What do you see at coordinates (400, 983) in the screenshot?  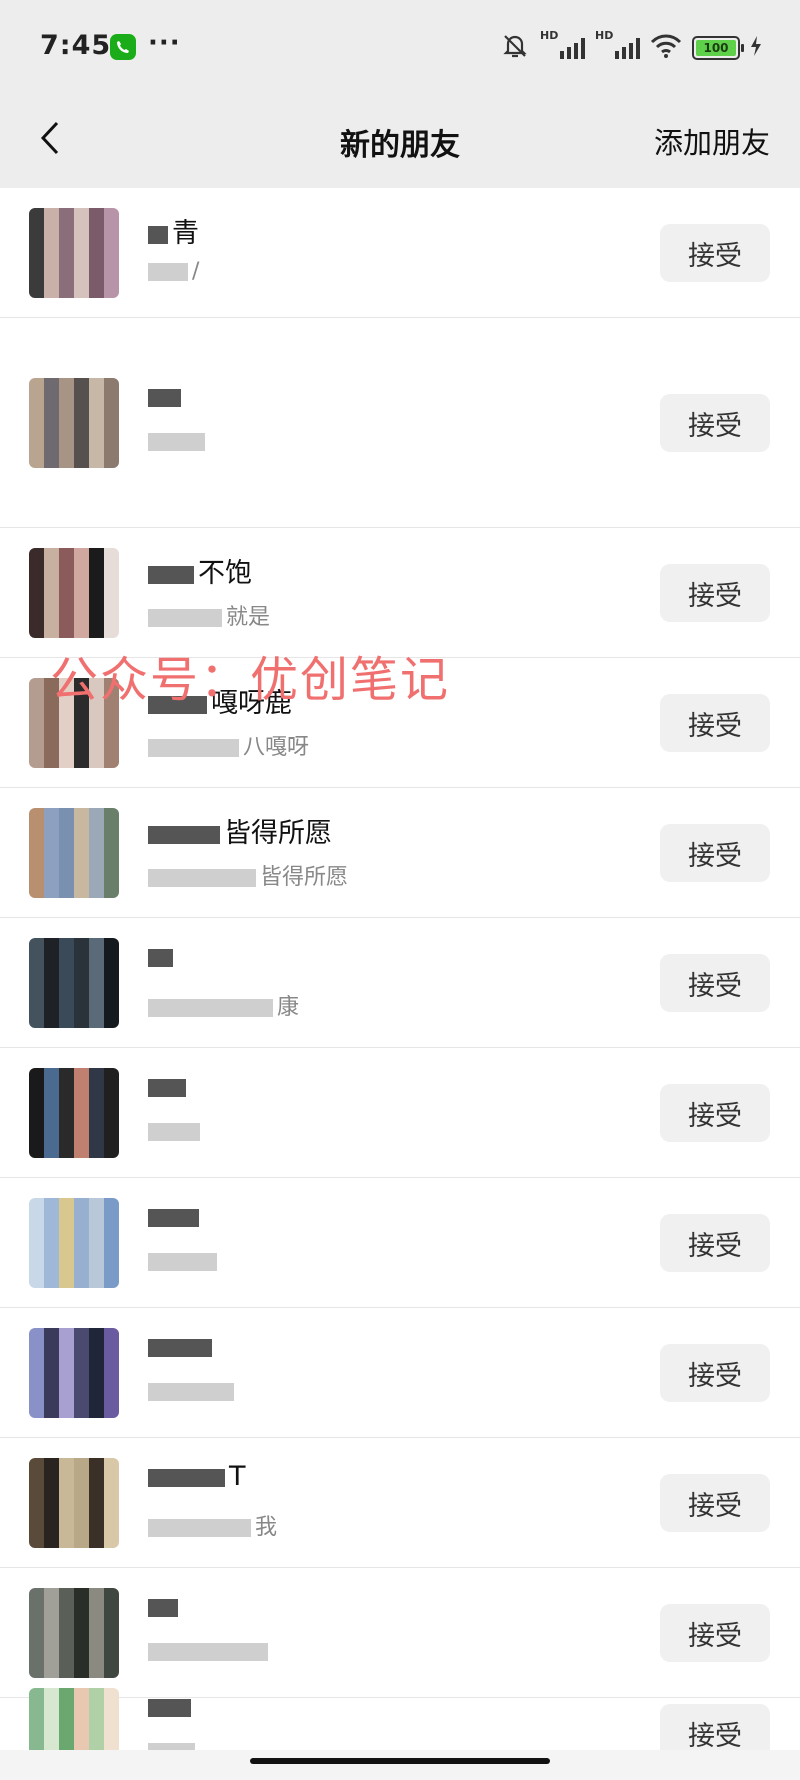 I see `friend-request-row: 康 接受` at bounding box center [400, 983].